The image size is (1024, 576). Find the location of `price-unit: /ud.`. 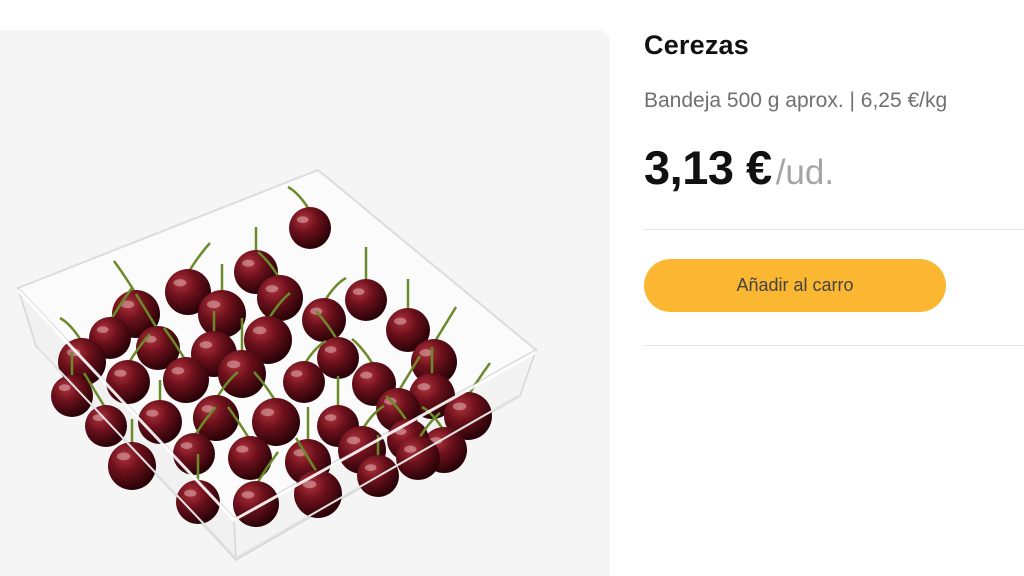

price-unit: /ud. is located at coordinates (805, 172).